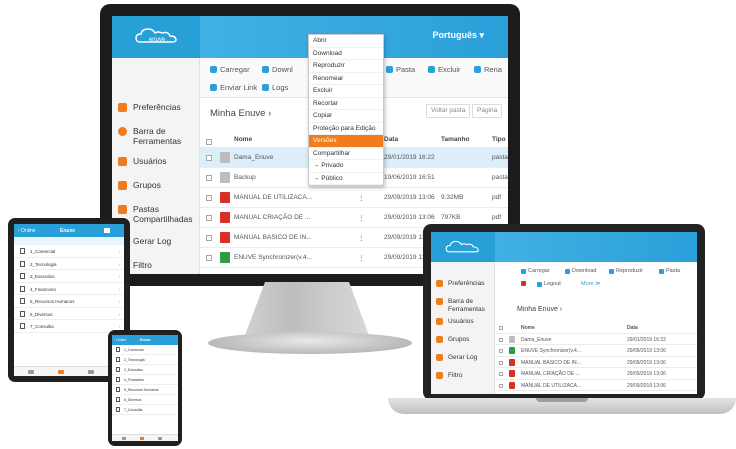 Image resolution: width=736 pixels, height=449 pixels. What do you see at coordinates (448, 111) in the screenshot?
I see `back-folder-button: Voltar pasta` at bounding box center [448, 111].